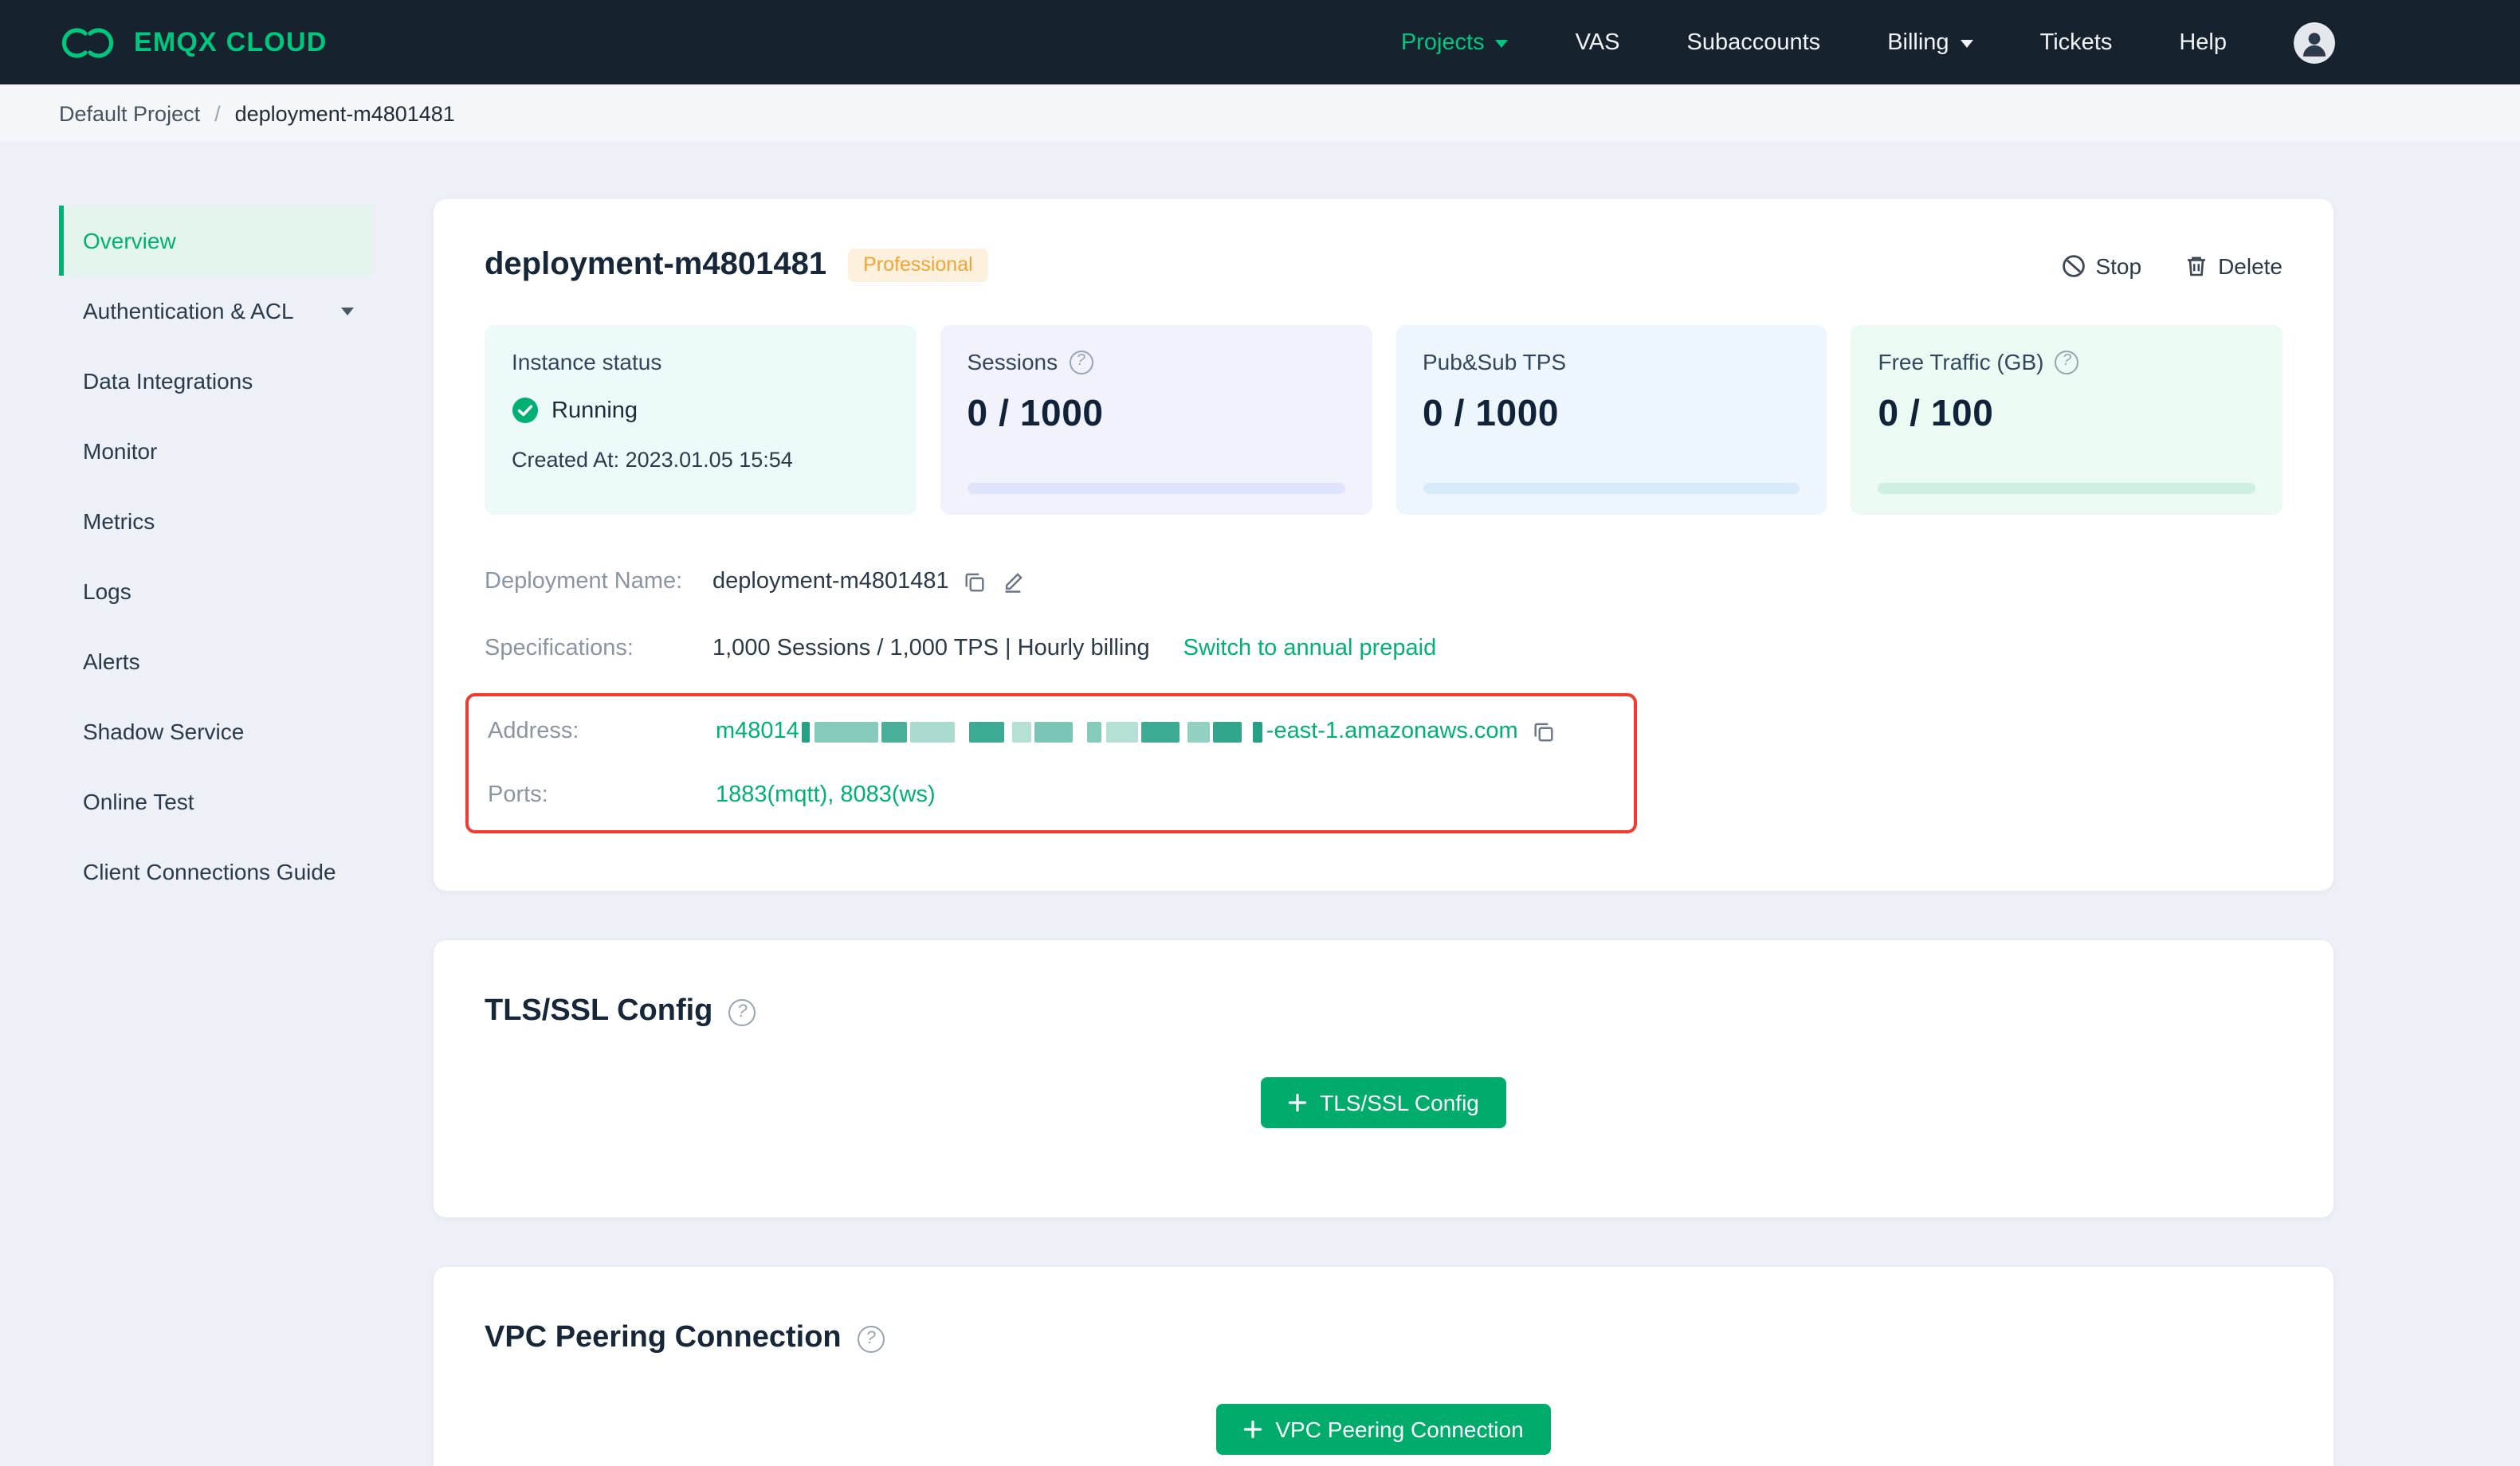 The width and height of the screenshot is (2520, 1466). What do you see at coordinates (1611, 361) in the screenshot?
I see `pubsub-tps-label-row: Pub&Sub TPS` at bounding box center [1611, 361].